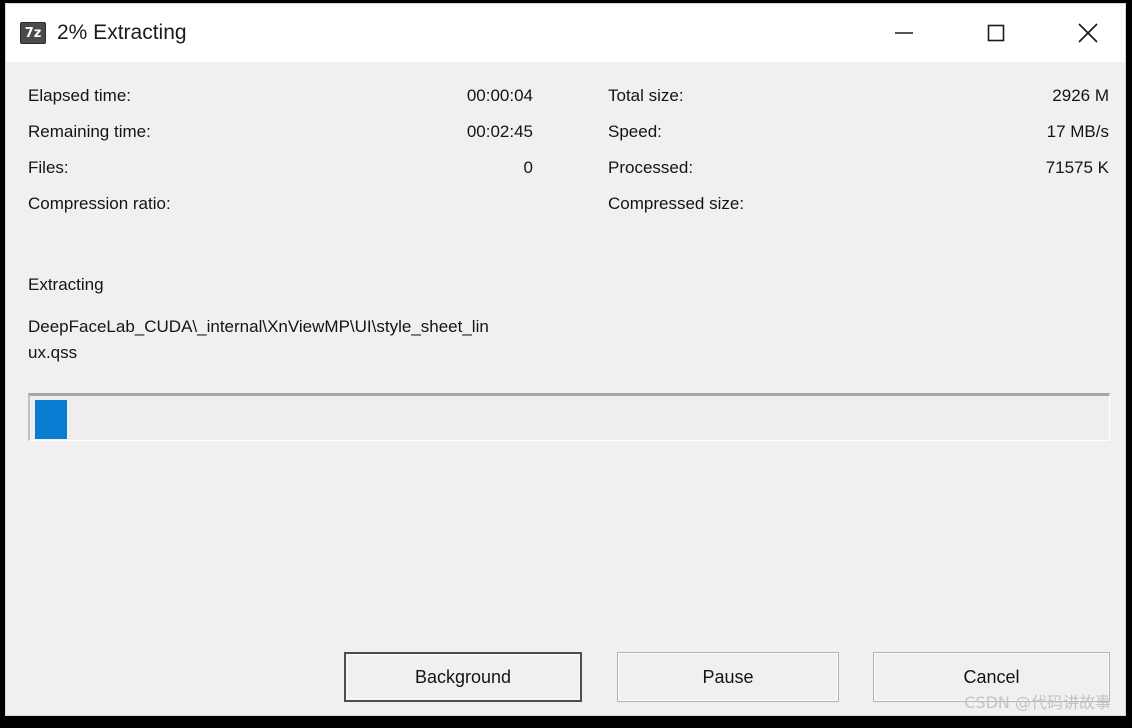 This screenshot has width=1132, height=728. What do you see at coordinates (651, 167) in the screenshot?
I see `stat-label: Processed:` at bounding box center [651, 167].